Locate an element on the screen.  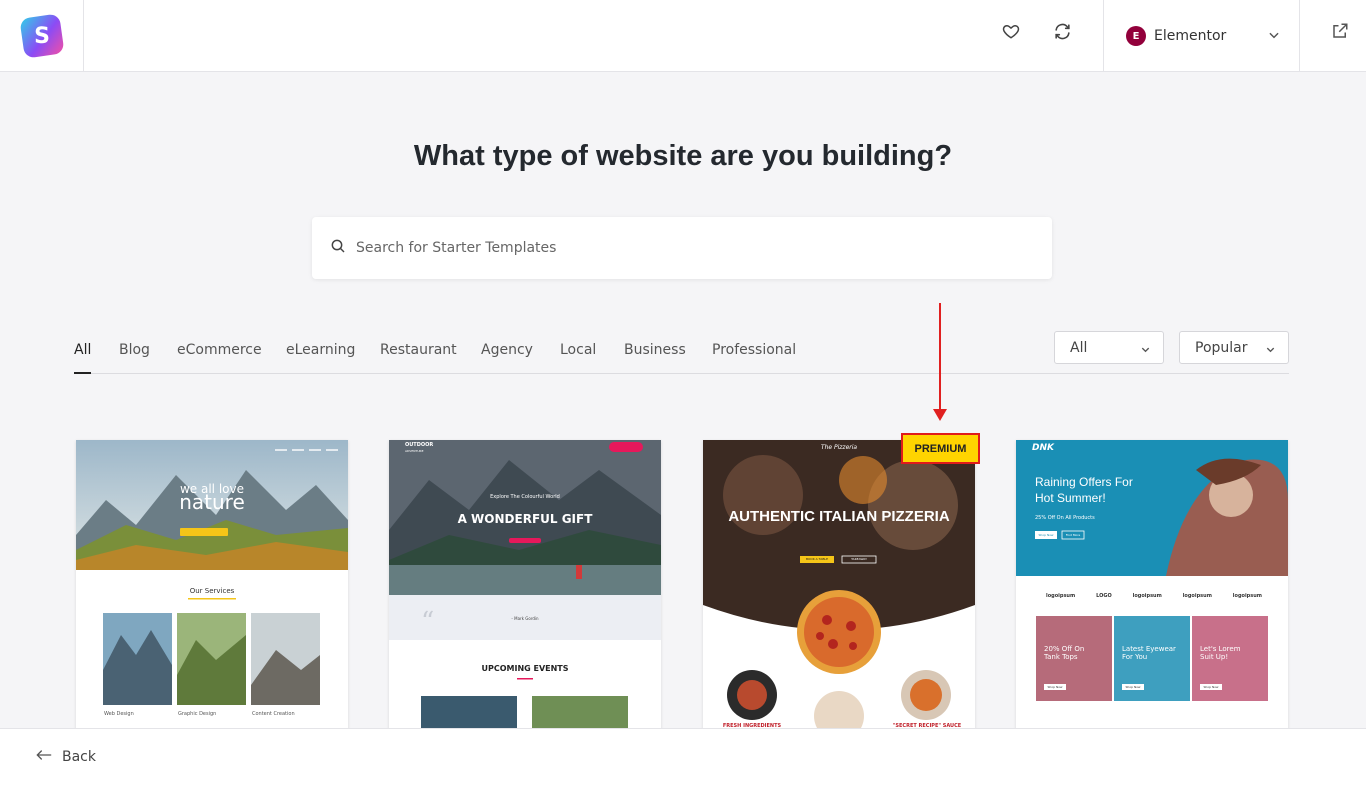
type-filter-select: All is located at coordinates (1109, 347).